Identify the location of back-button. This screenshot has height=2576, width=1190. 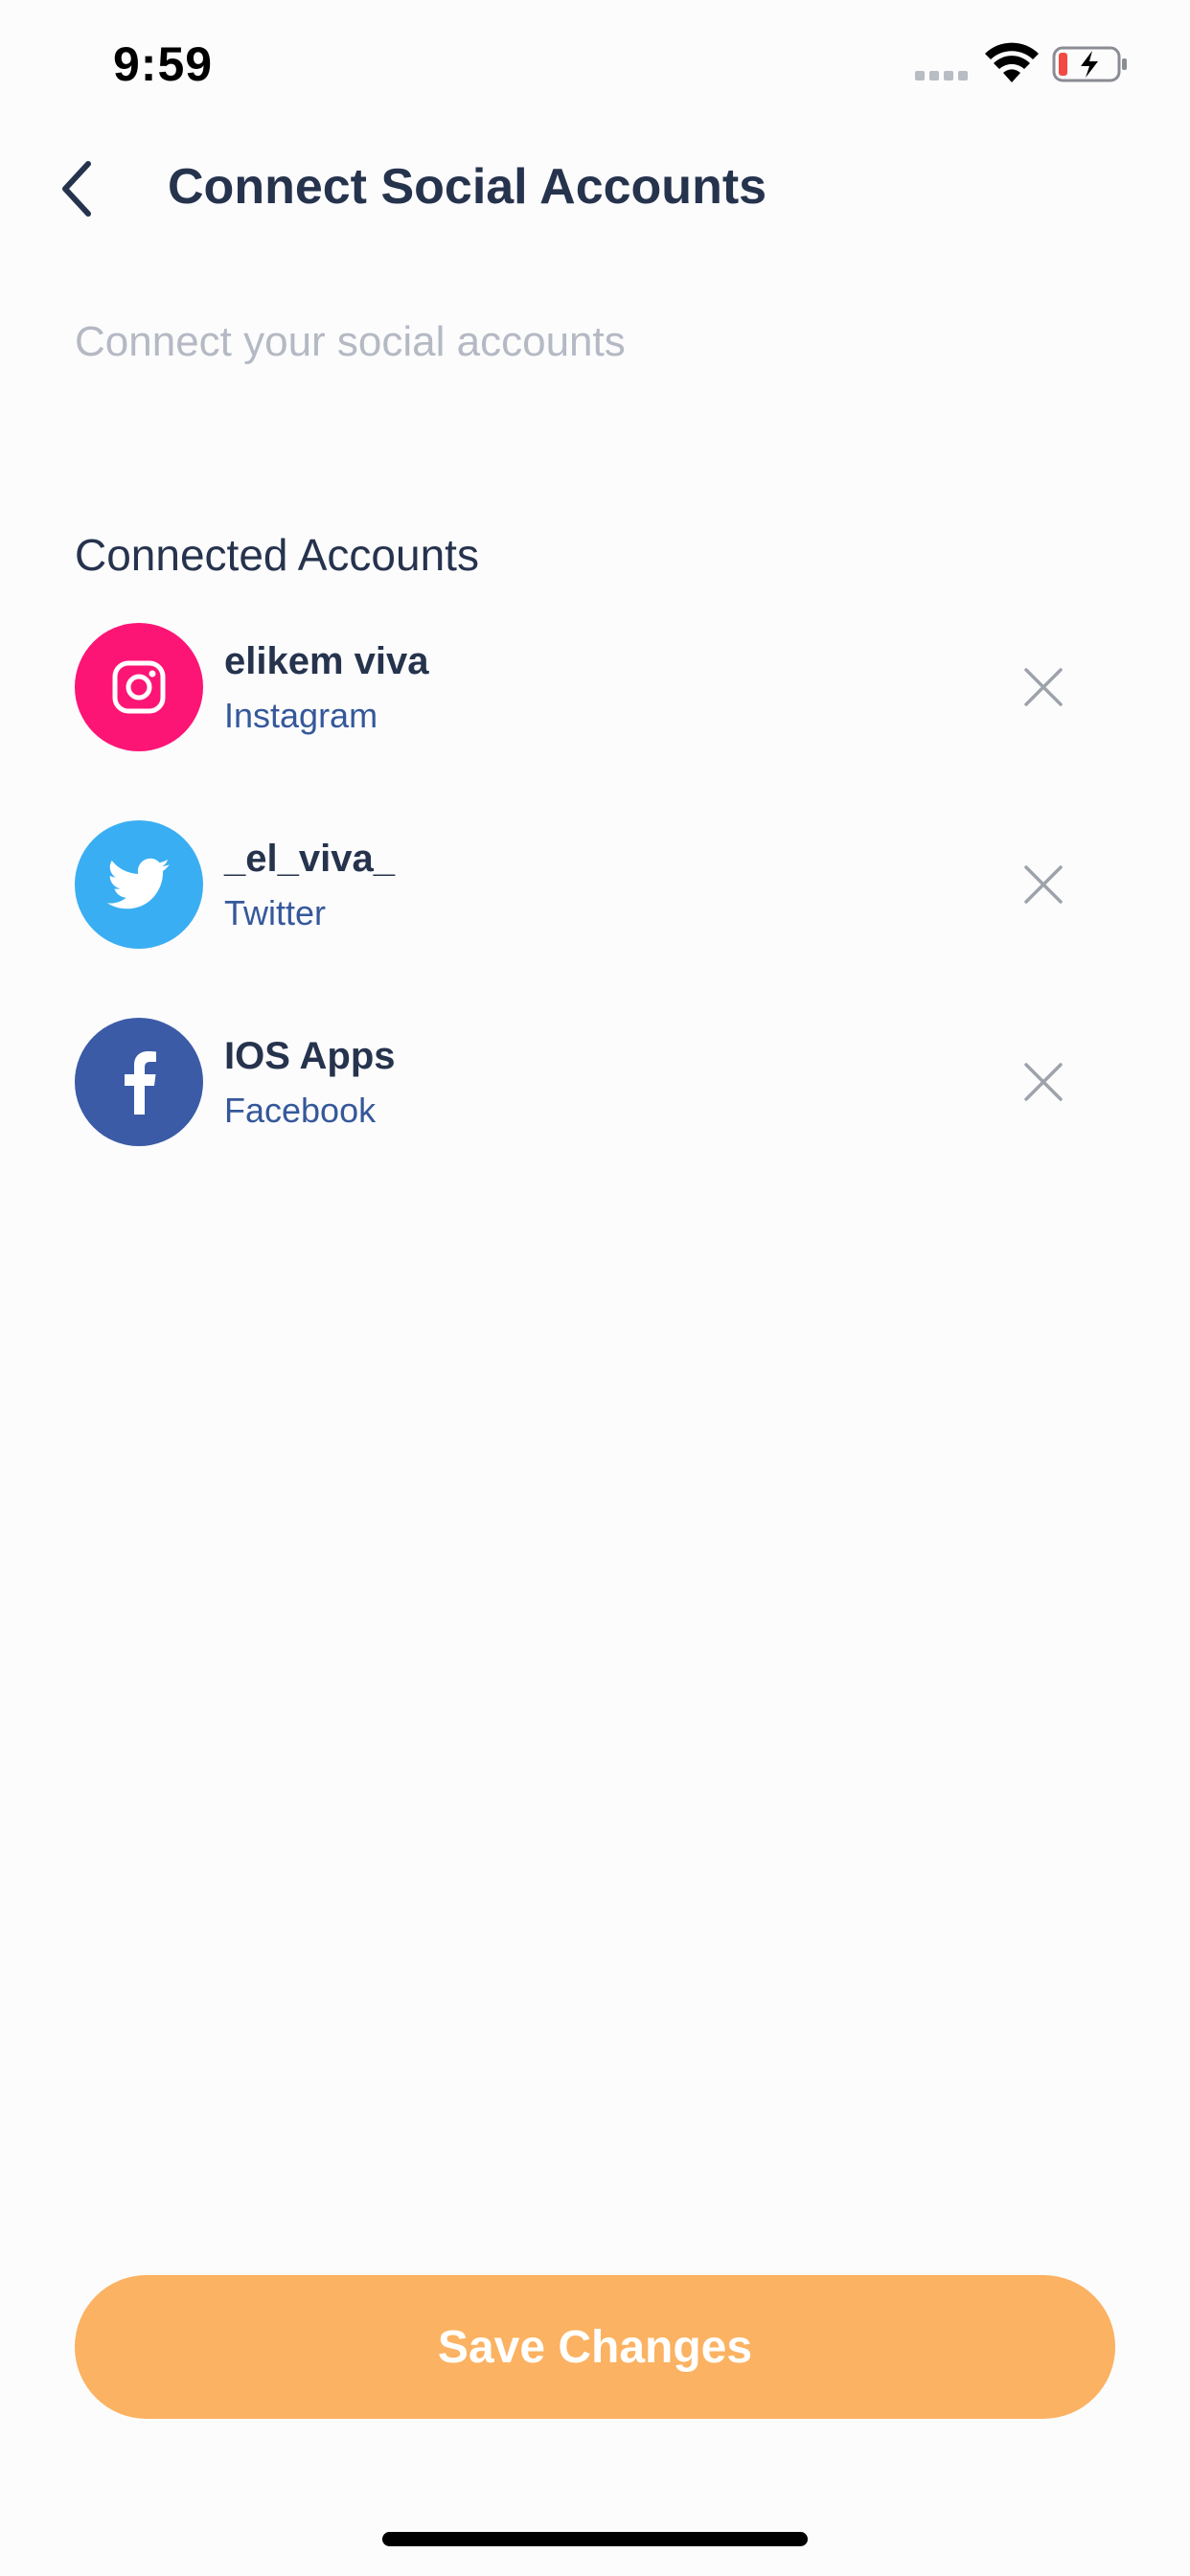
(76, 188).